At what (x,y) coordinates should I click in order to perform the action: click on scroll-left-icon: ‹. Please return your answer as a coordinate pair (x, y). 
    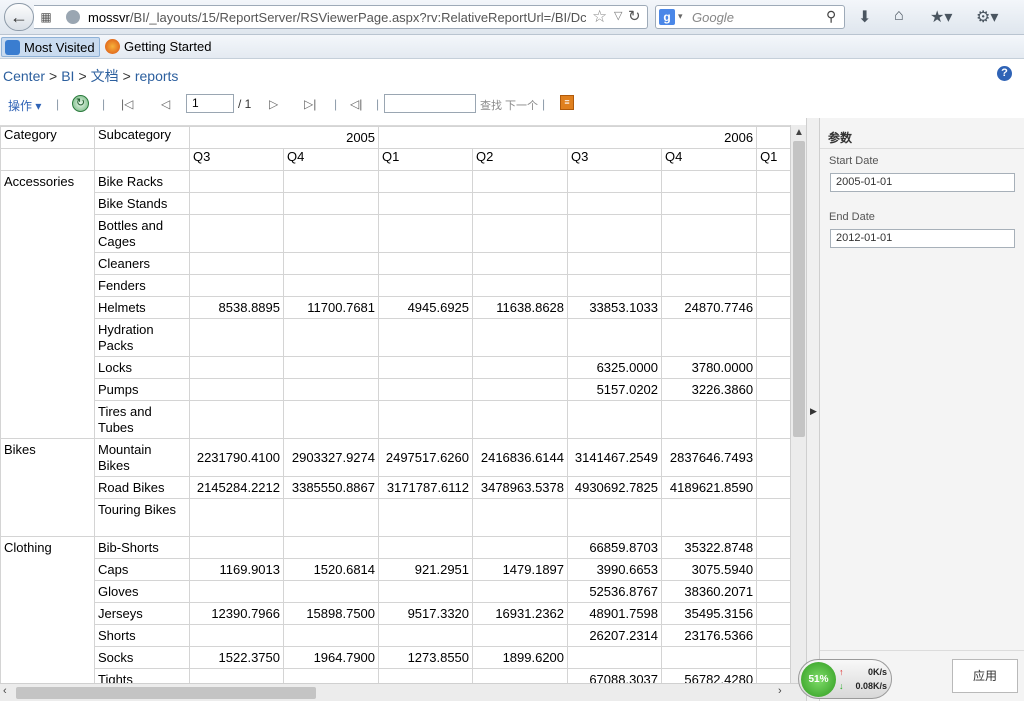
    Looking at the image, I should click on (5, 691).